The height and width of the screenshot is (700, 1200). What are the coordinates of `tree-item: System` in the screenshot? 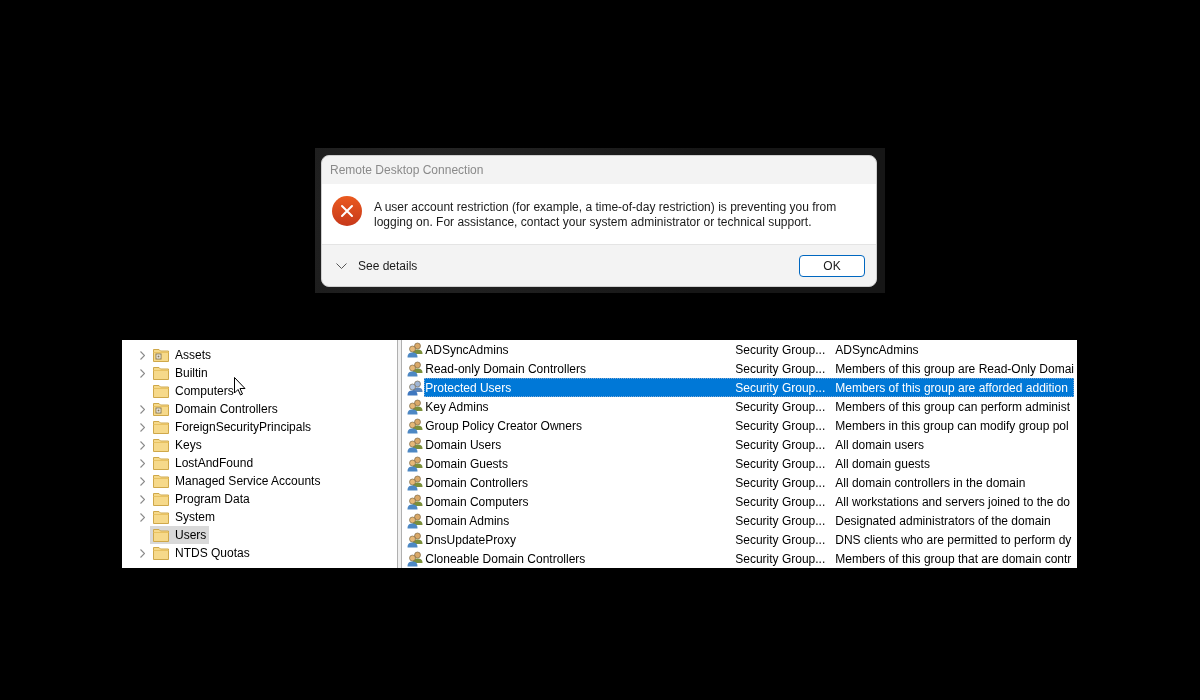 It's located at (184, 517).